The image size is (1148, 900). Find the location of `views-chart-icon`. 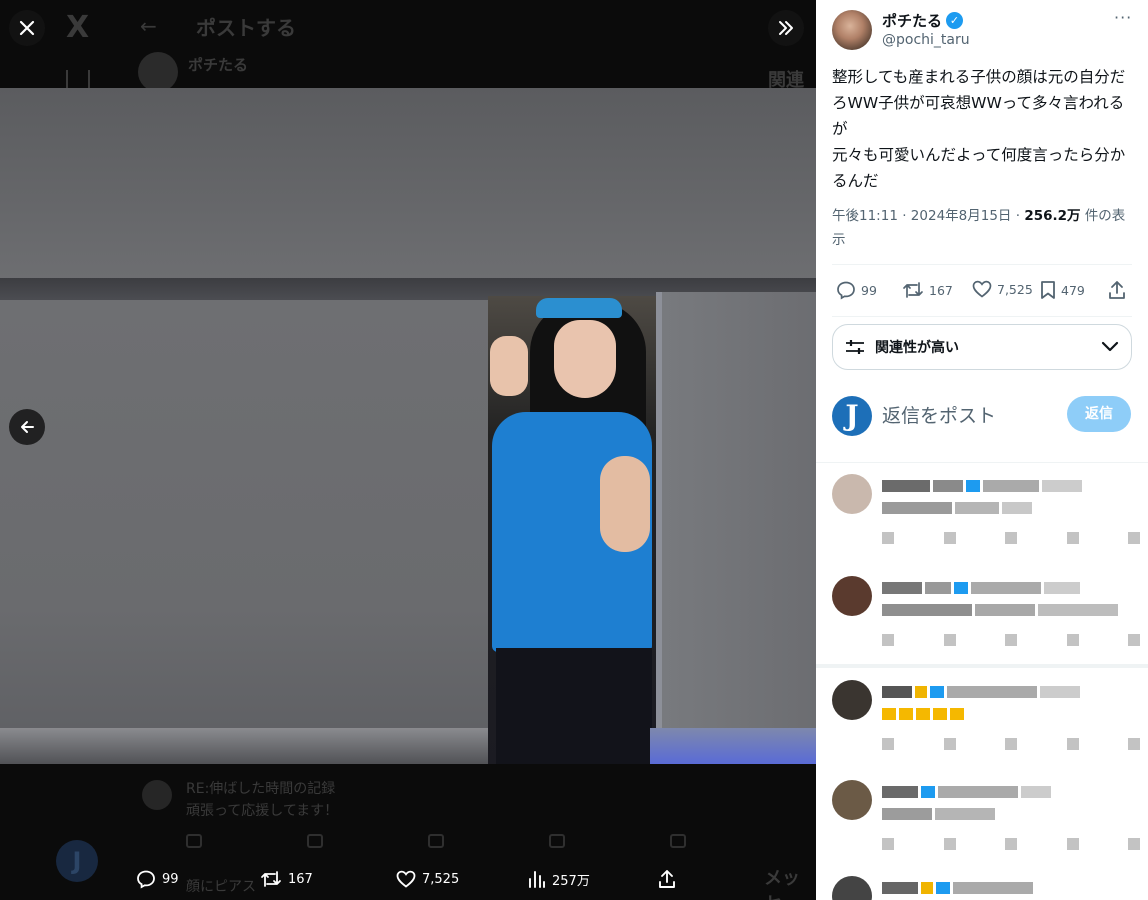

views-chart-icon is located at coordinates (537, 879).